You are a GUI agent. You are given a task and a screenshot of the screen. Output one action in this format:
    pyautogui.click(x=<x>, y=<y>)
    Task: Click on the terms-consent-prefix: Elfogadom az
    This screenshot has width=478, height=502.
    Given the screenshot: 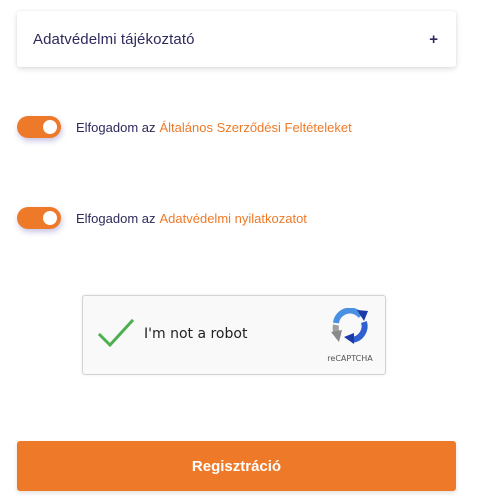 What is the action you would take?
    pyautogui.click(x=116, y=127)
    